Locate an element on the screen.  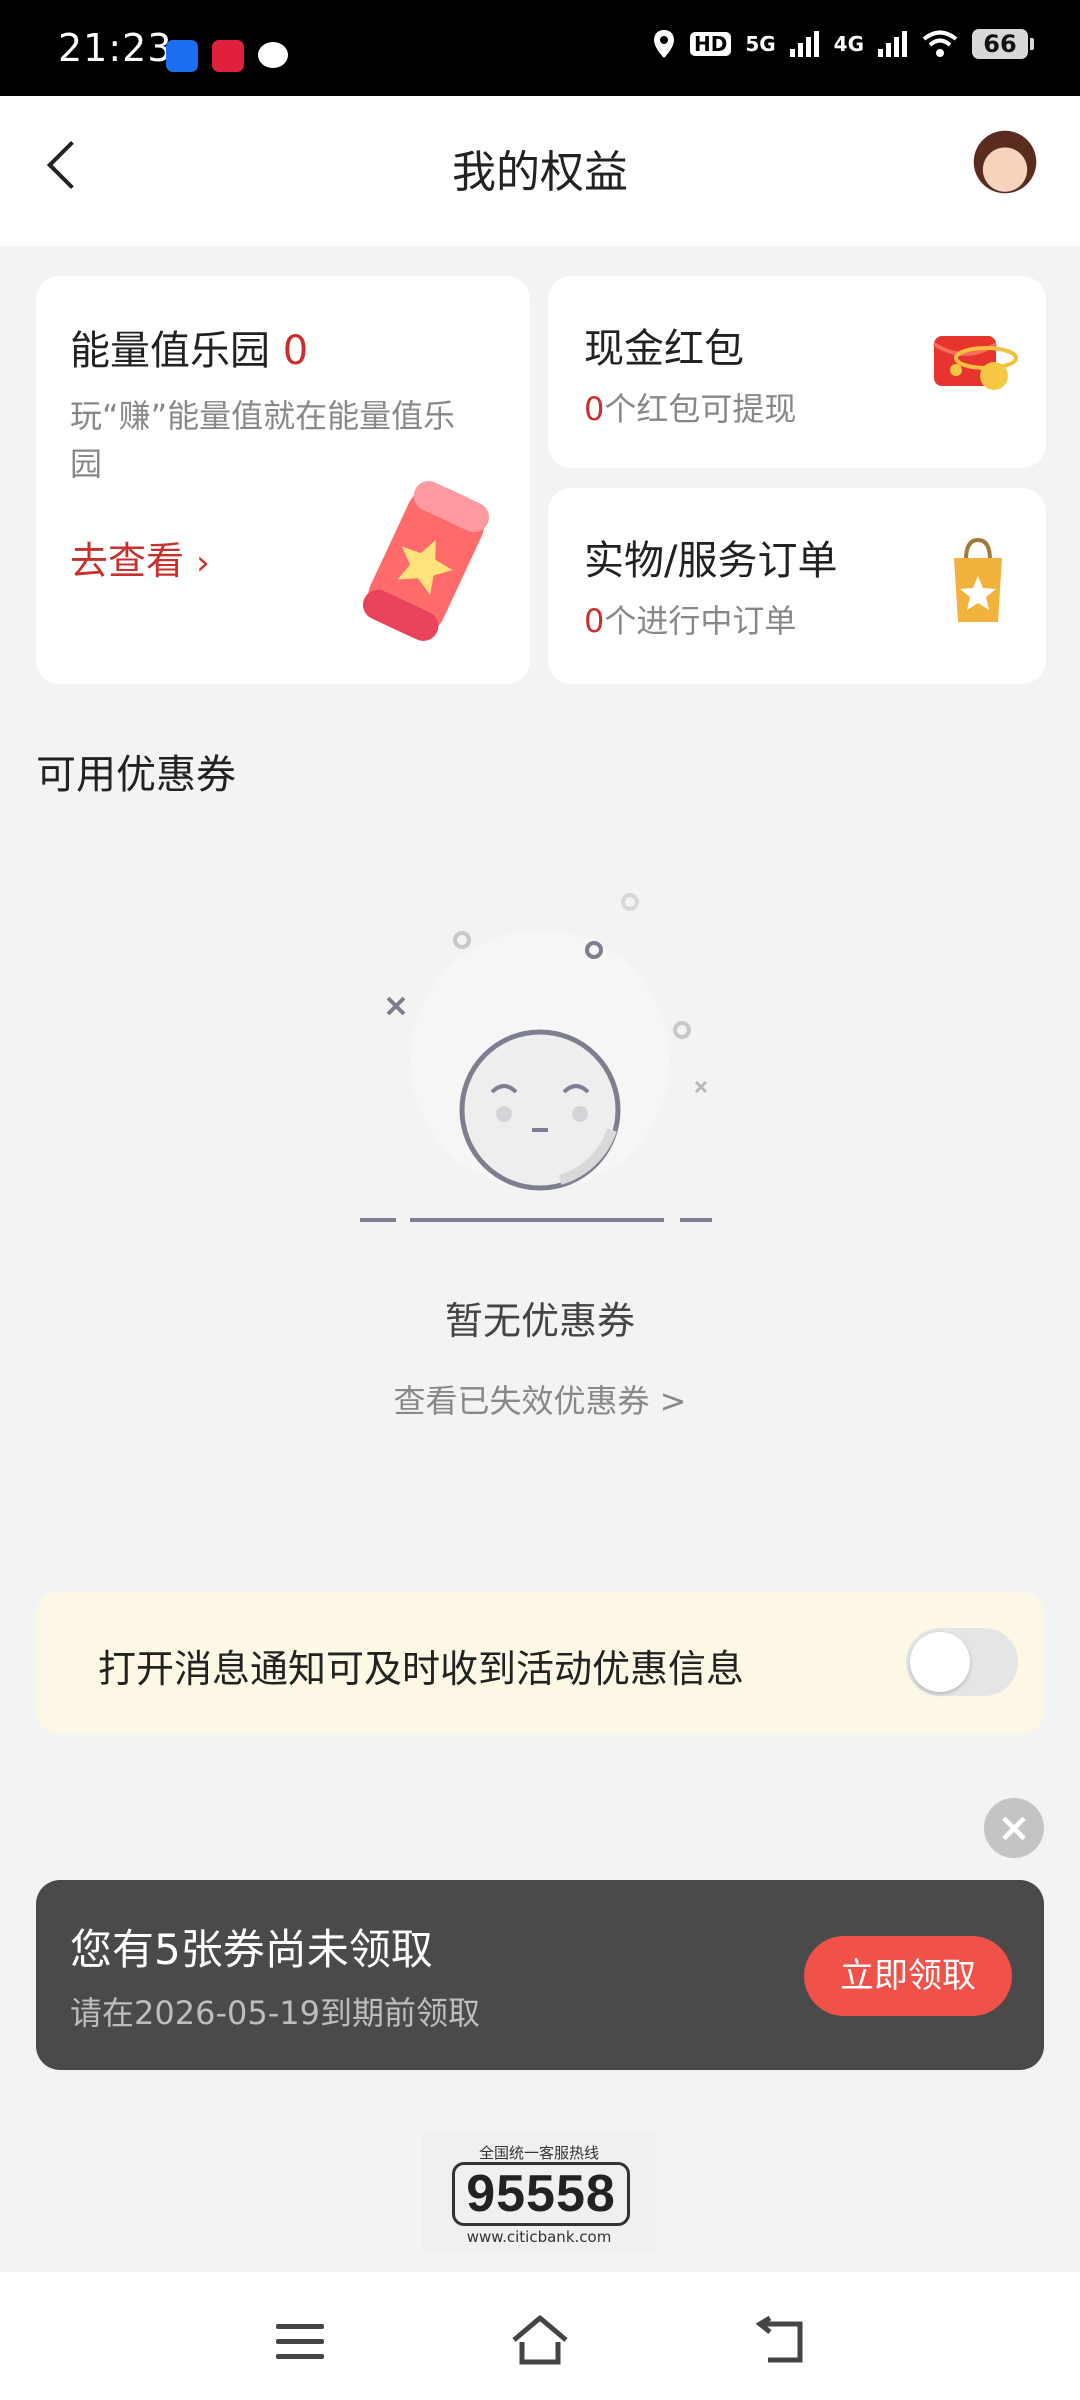
expired-coupons-link: 查看已失效优惠券 > is located at coordinates (540, 1399).